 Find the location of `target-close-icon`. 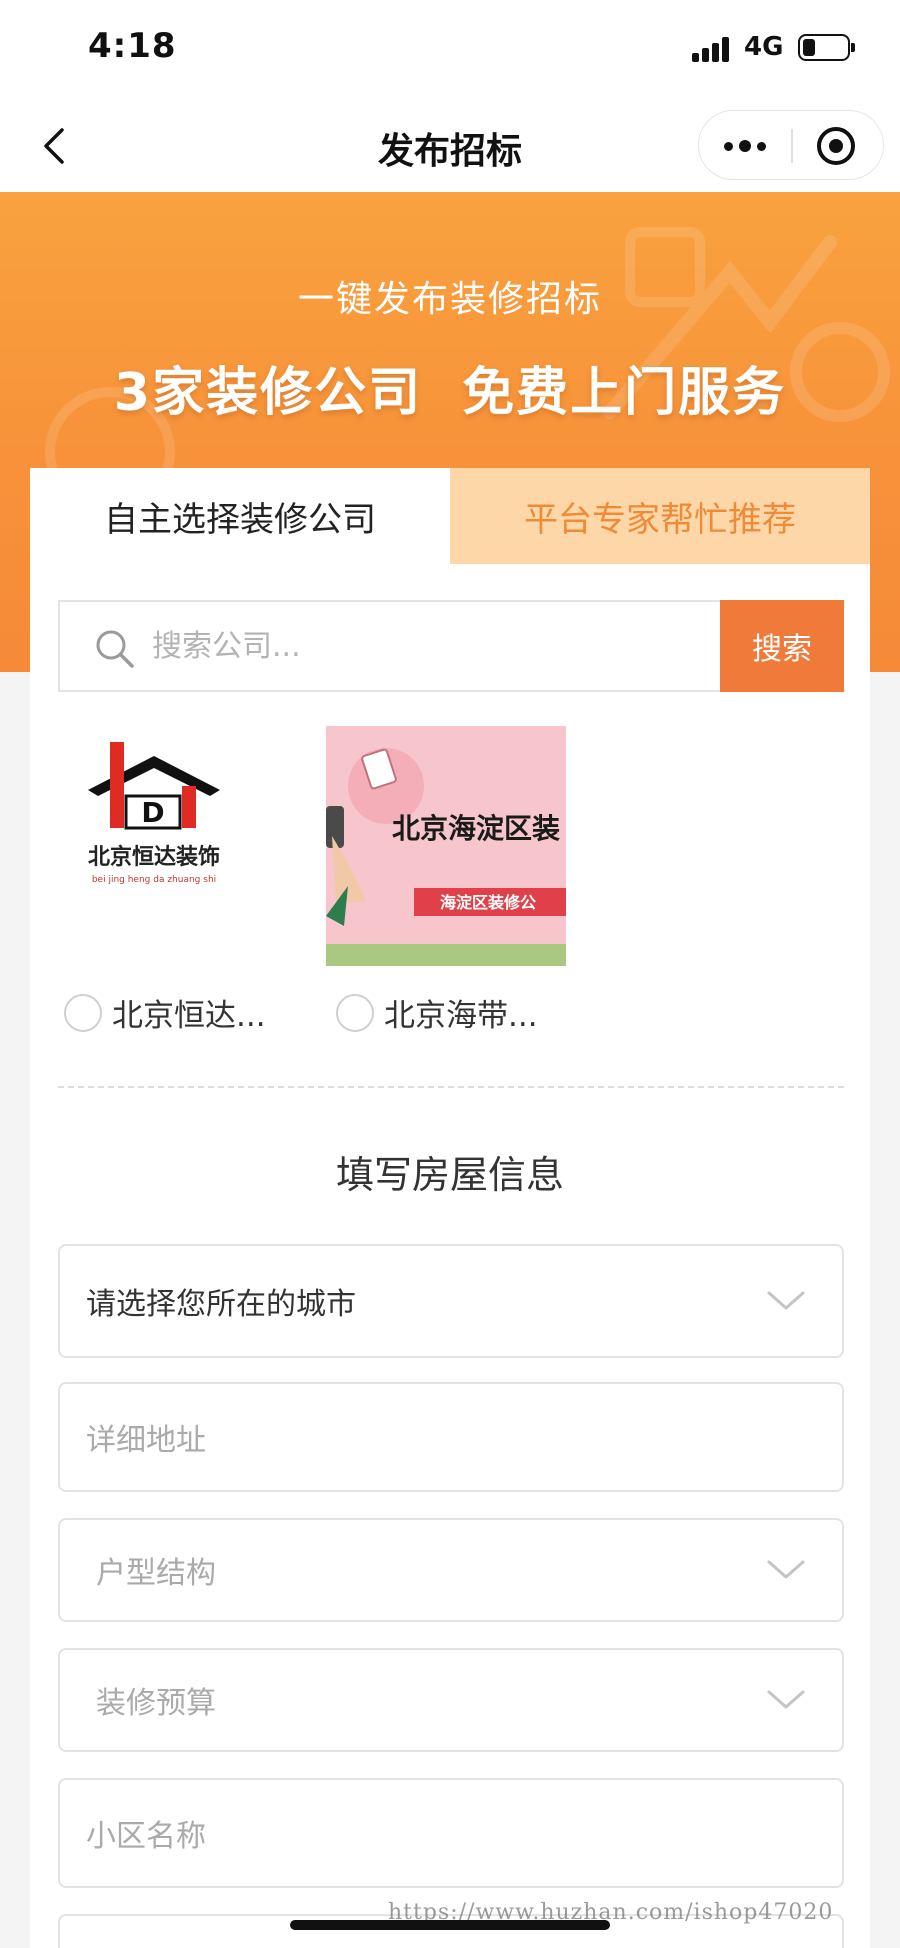

target-close-icon is located at coordinates (836, 146).